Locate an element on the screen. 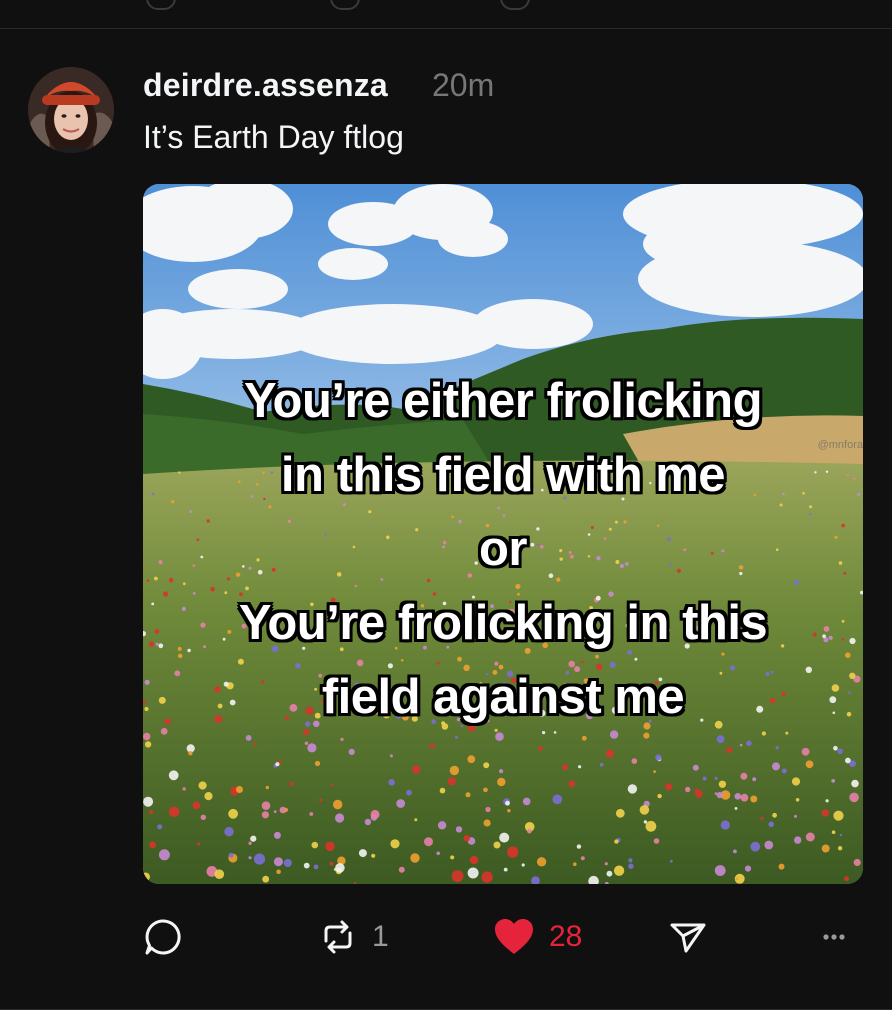  more-options-button is located at coordinates (835, 937).